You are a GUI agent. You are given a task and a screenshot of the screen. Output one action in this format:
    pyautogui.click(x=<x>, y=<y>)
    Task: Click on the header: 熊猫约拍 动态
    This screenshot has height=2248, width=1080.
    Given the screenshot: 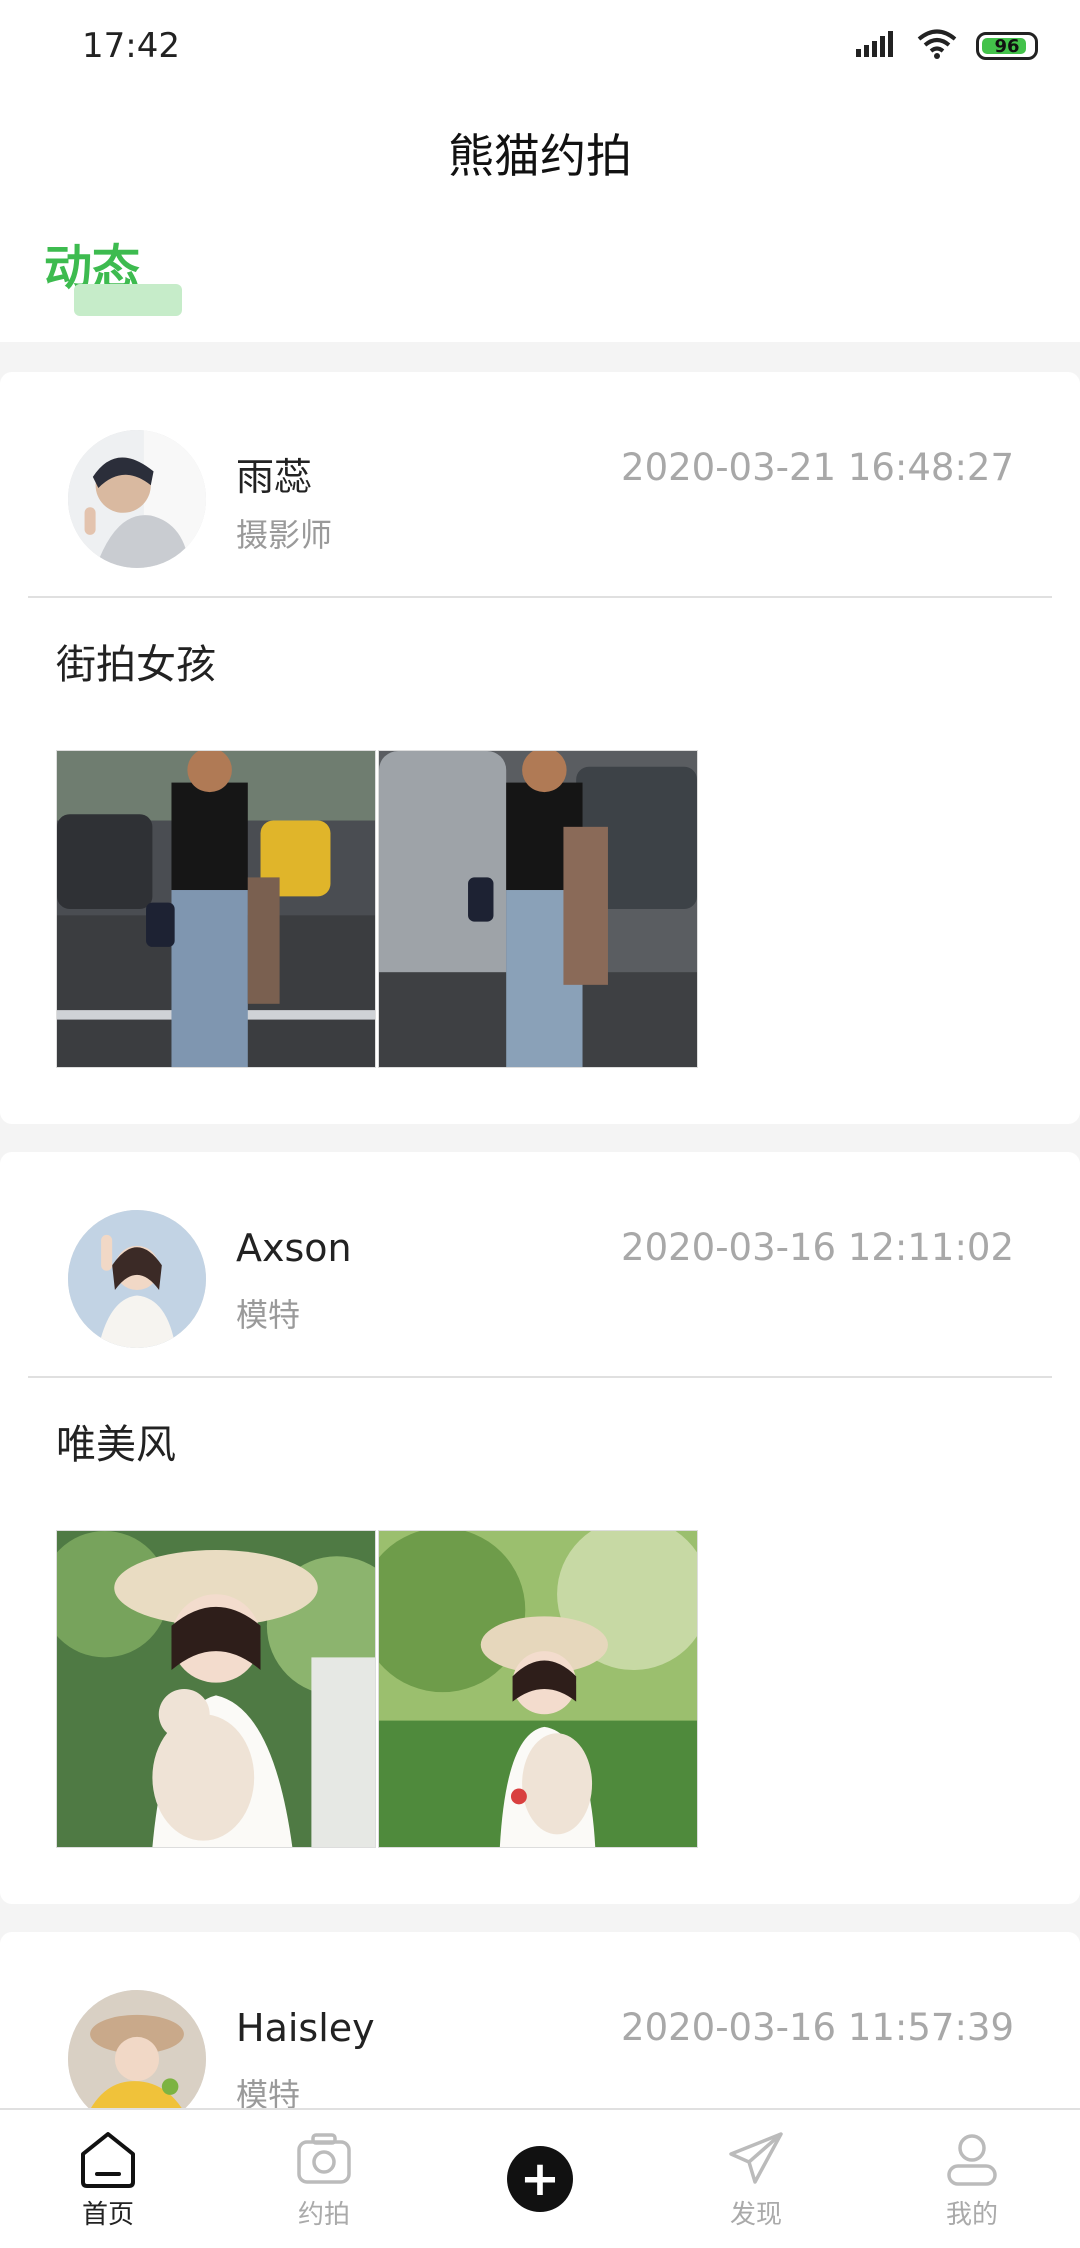 What is the action you would take?
    pyautogui.click(x=540, y=219)
    